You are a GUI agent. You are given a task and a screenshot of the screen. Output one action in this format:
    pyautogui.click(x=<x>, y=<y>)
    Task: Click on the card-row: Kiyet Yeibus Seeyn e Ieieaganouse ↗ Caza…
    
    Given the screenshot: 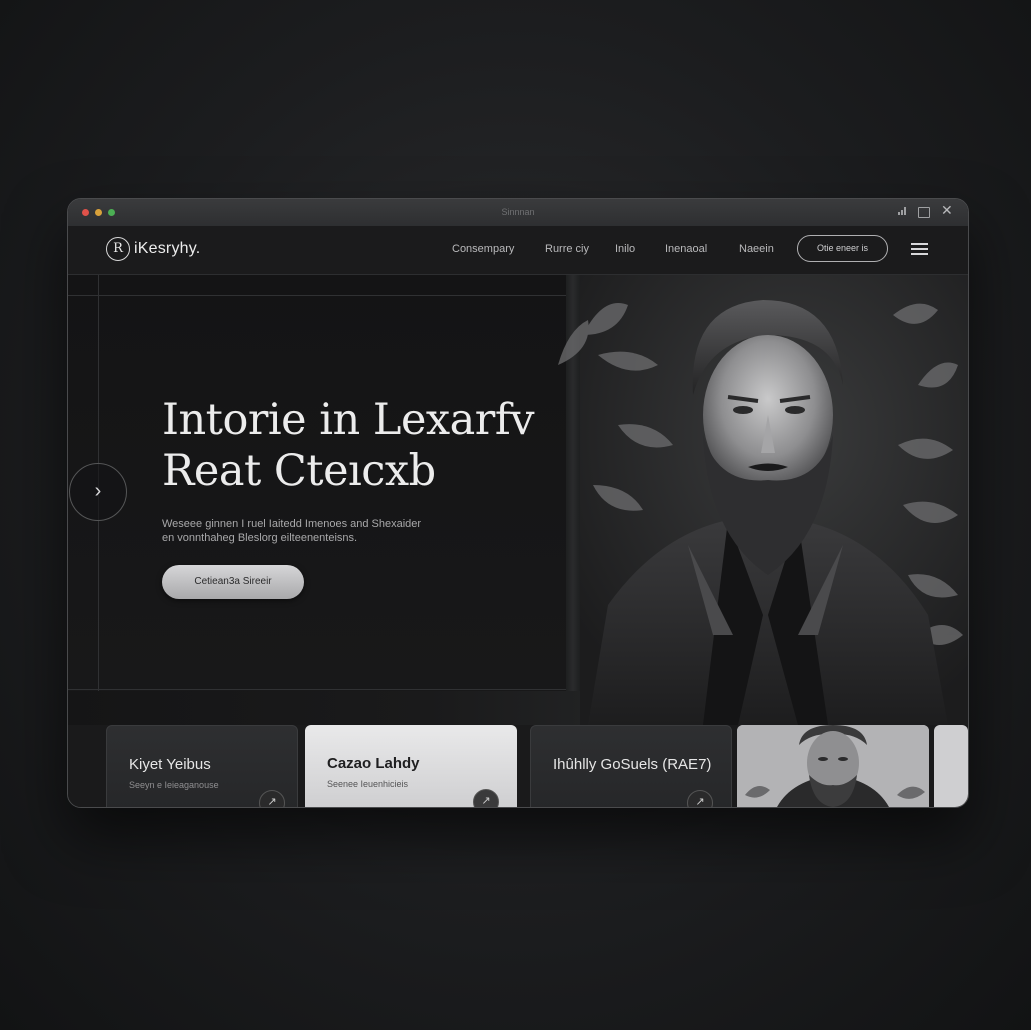 What is the action you would take?
    pyautogui.click(x=518, y=766)
    